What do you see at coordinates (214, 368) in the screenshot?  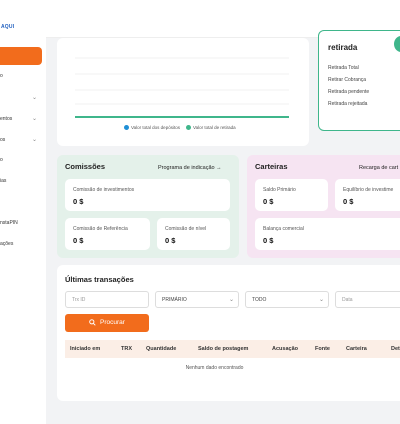 I see `empty-state: Nenhum dado encontrado` at bounding box center [214, 368].